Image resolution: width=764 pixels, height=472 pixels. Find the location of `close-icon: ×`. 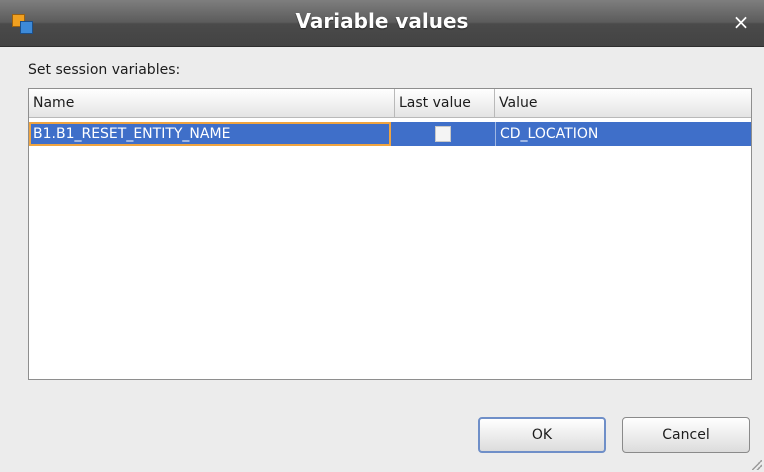

close-icon: × is located at coordinates (741, 22).